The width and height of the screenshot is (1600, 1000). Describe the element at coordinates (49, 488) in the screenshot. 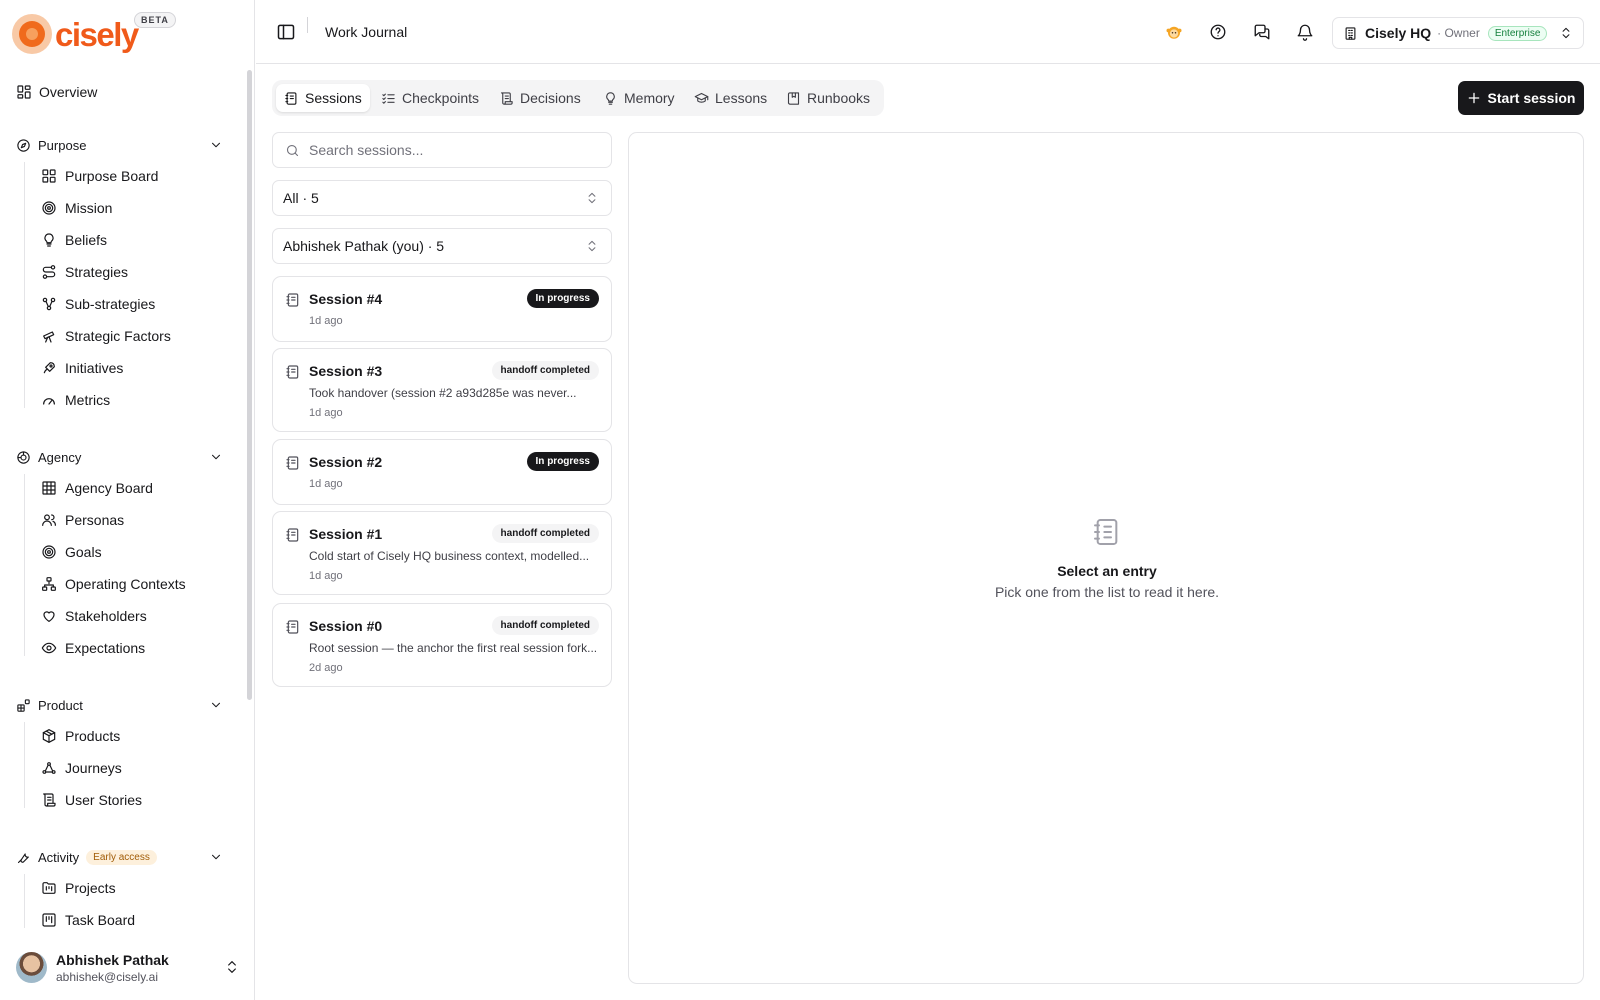

I see `grid-icon` at that location.